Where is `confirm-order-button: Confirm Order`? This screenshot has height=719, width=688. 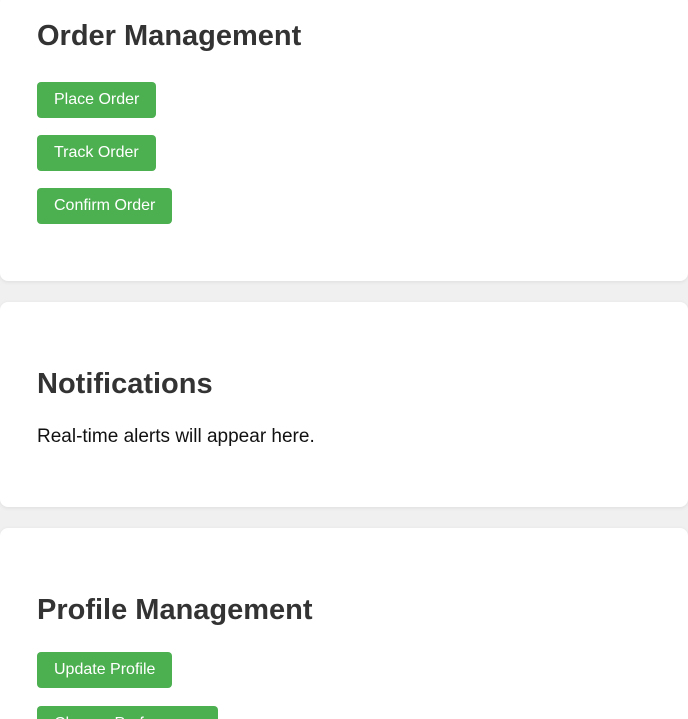 confirm-order-button: Confirm Order is located at coordinates (105, 206).